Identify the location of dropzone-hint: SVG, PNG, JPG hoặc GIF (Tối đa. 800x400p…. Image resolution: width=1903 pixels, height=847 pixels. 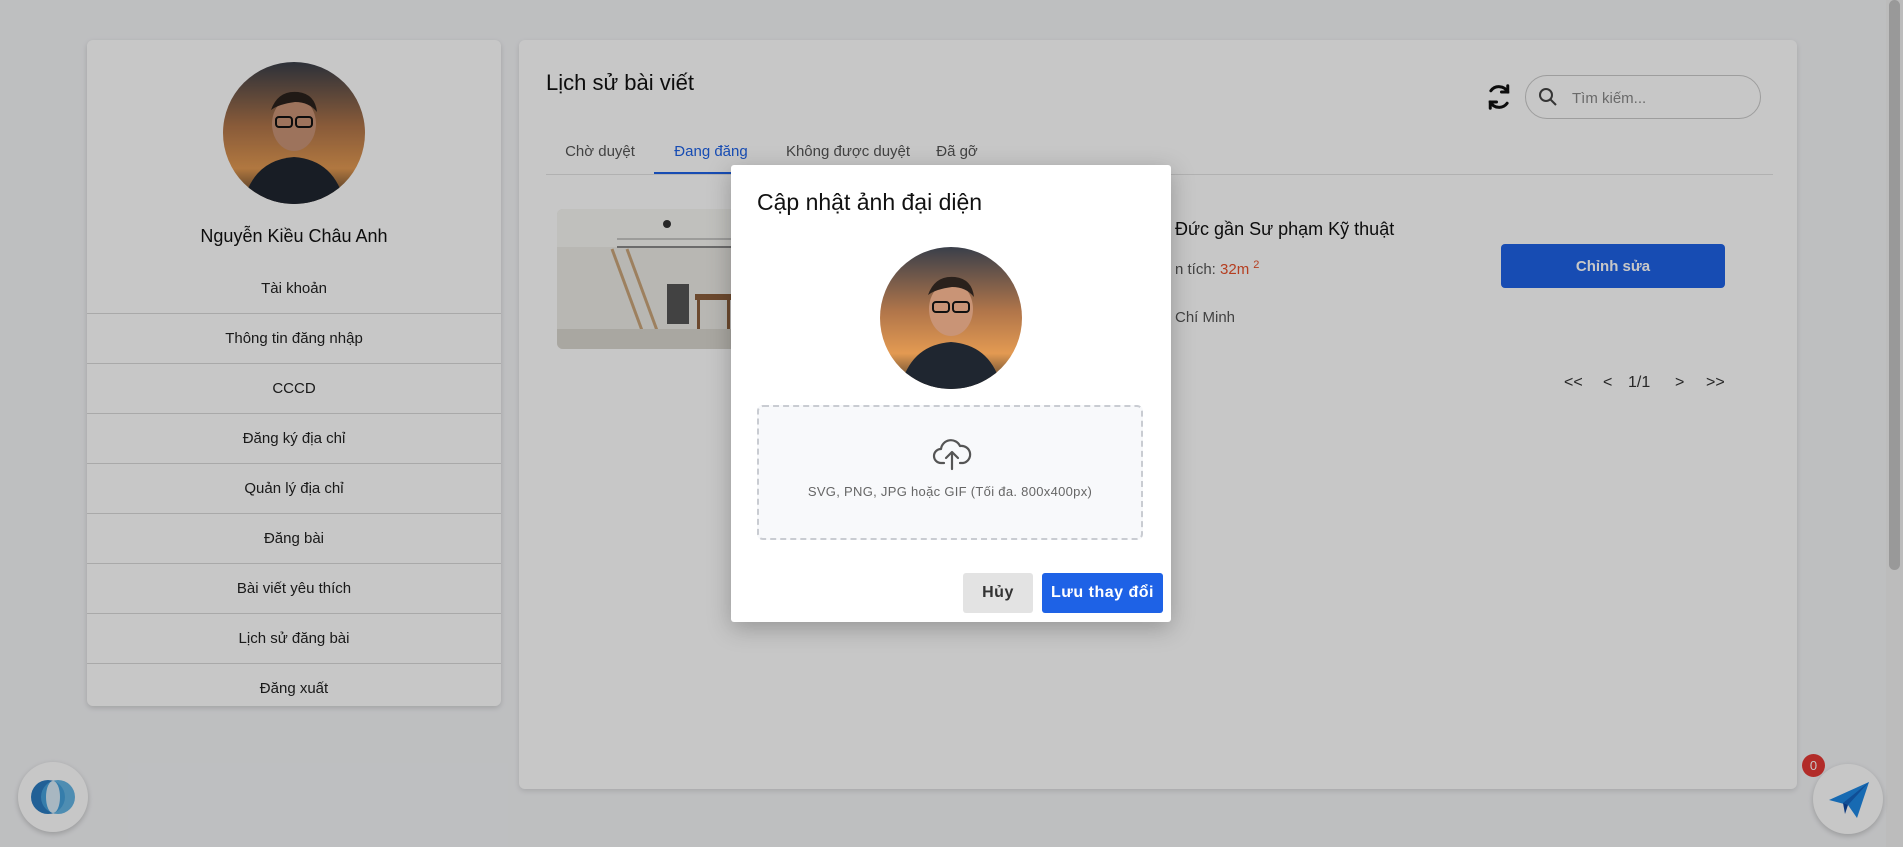
(950, 491).